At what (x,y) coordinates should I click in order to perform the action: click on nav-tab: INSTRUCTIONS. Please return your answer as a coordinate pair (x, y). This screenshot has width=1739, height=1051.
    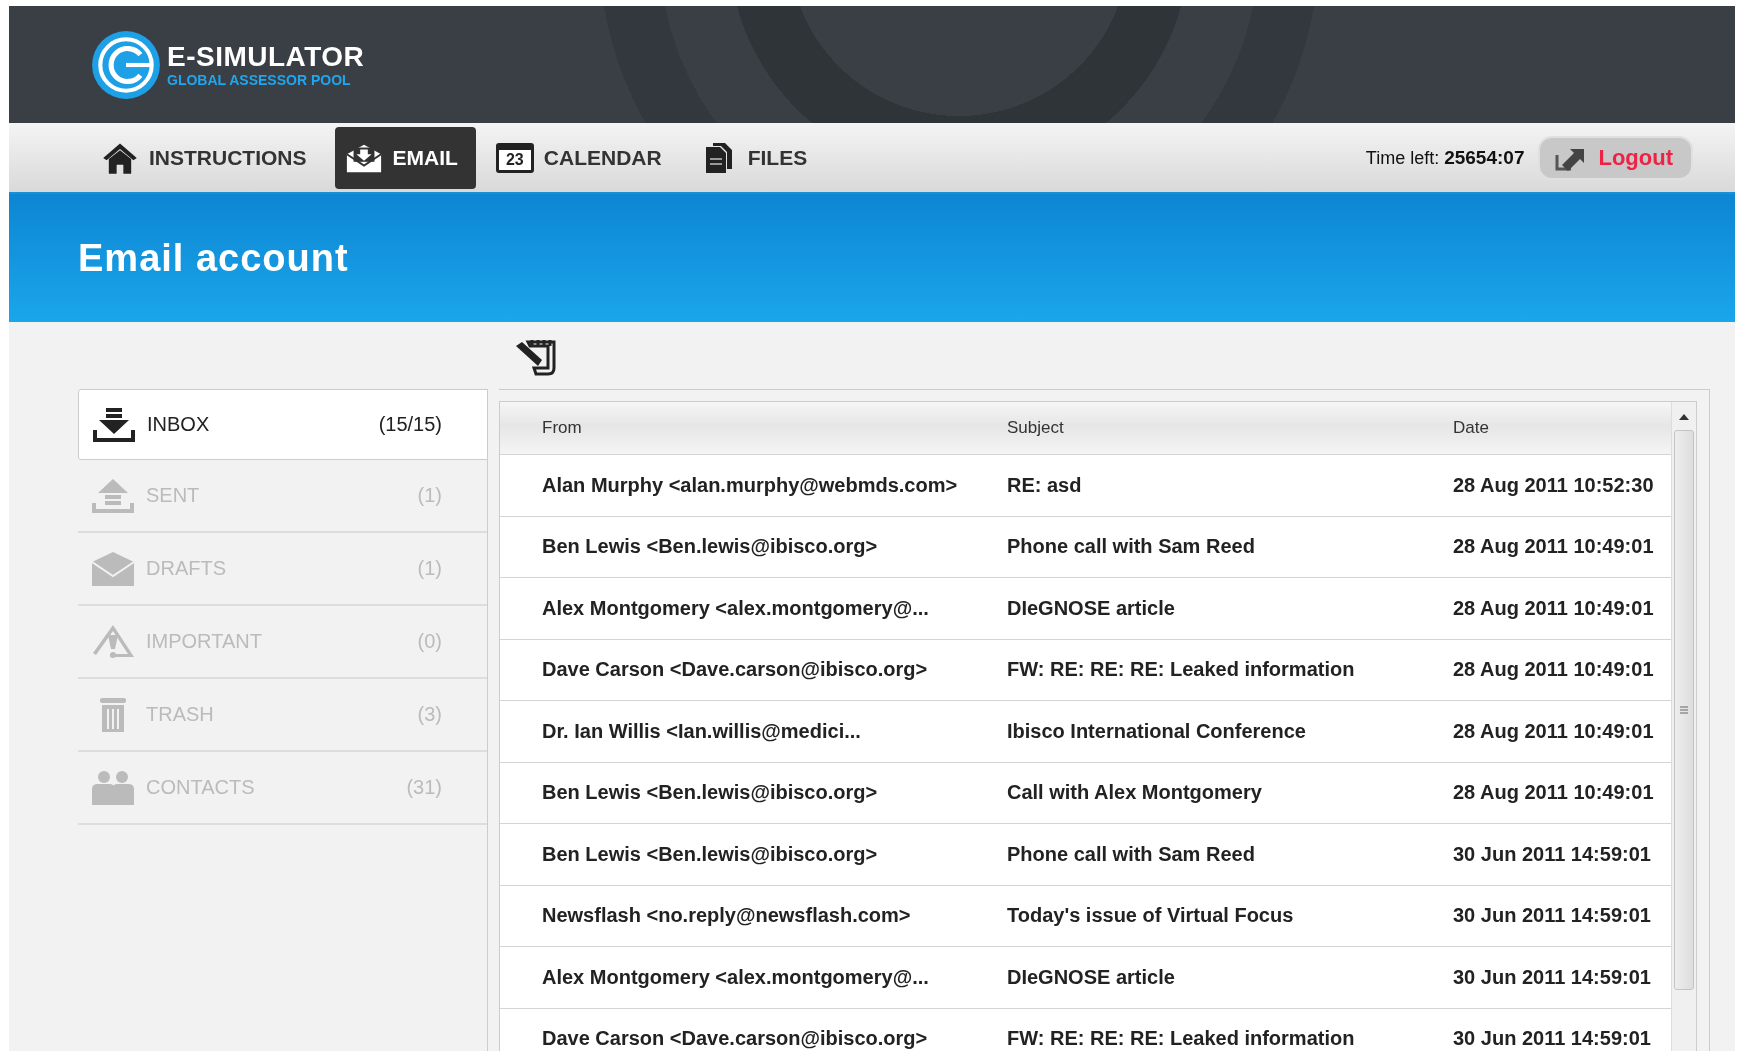
    Looking at the image, I should click on (208, 157).